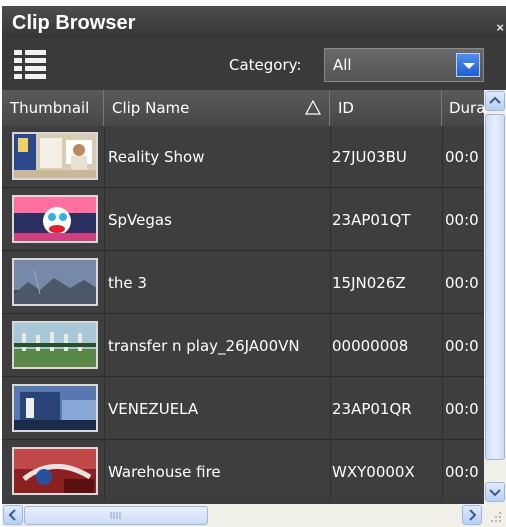 The height and width of the screenshot is (527, 506). Describe the element at coordinates (371, 220) in the screenshot. I see `clip-id: 23AP01QT` at that location.